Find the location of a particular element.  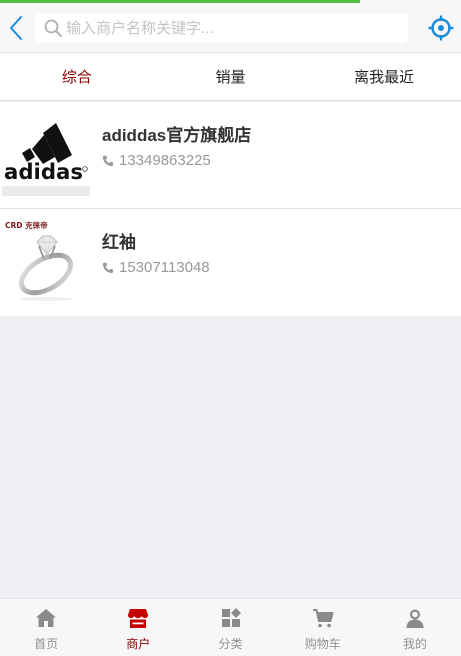

crd-ring-image: CRD 克徕帝 is located at coordinates (46, 261).